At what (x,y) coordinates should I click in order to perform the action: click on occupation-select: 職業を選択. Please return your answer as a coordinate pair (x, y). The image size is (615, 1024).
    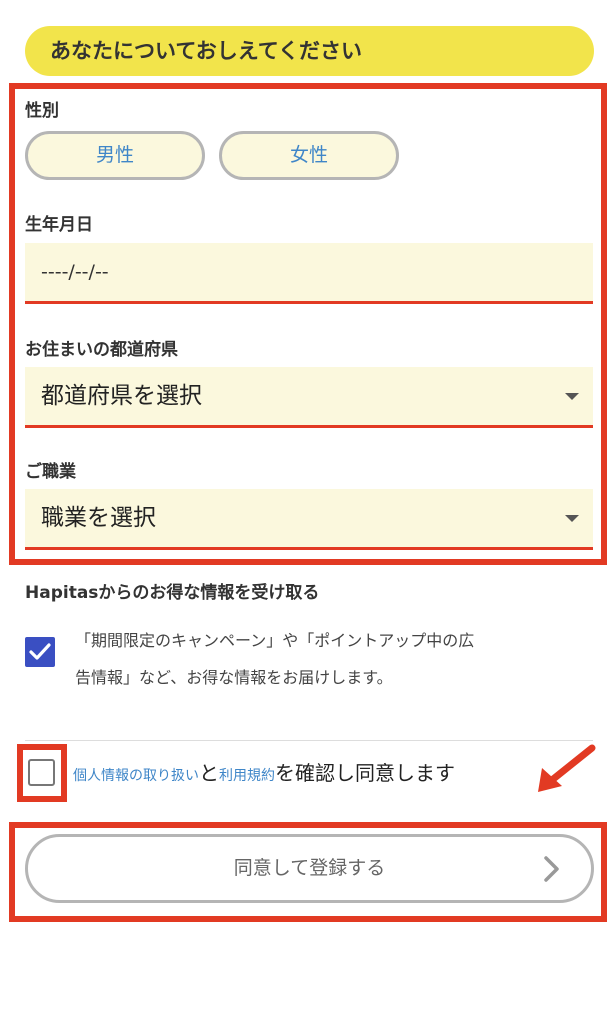
    Looking at the image, I should click on (309, 519).